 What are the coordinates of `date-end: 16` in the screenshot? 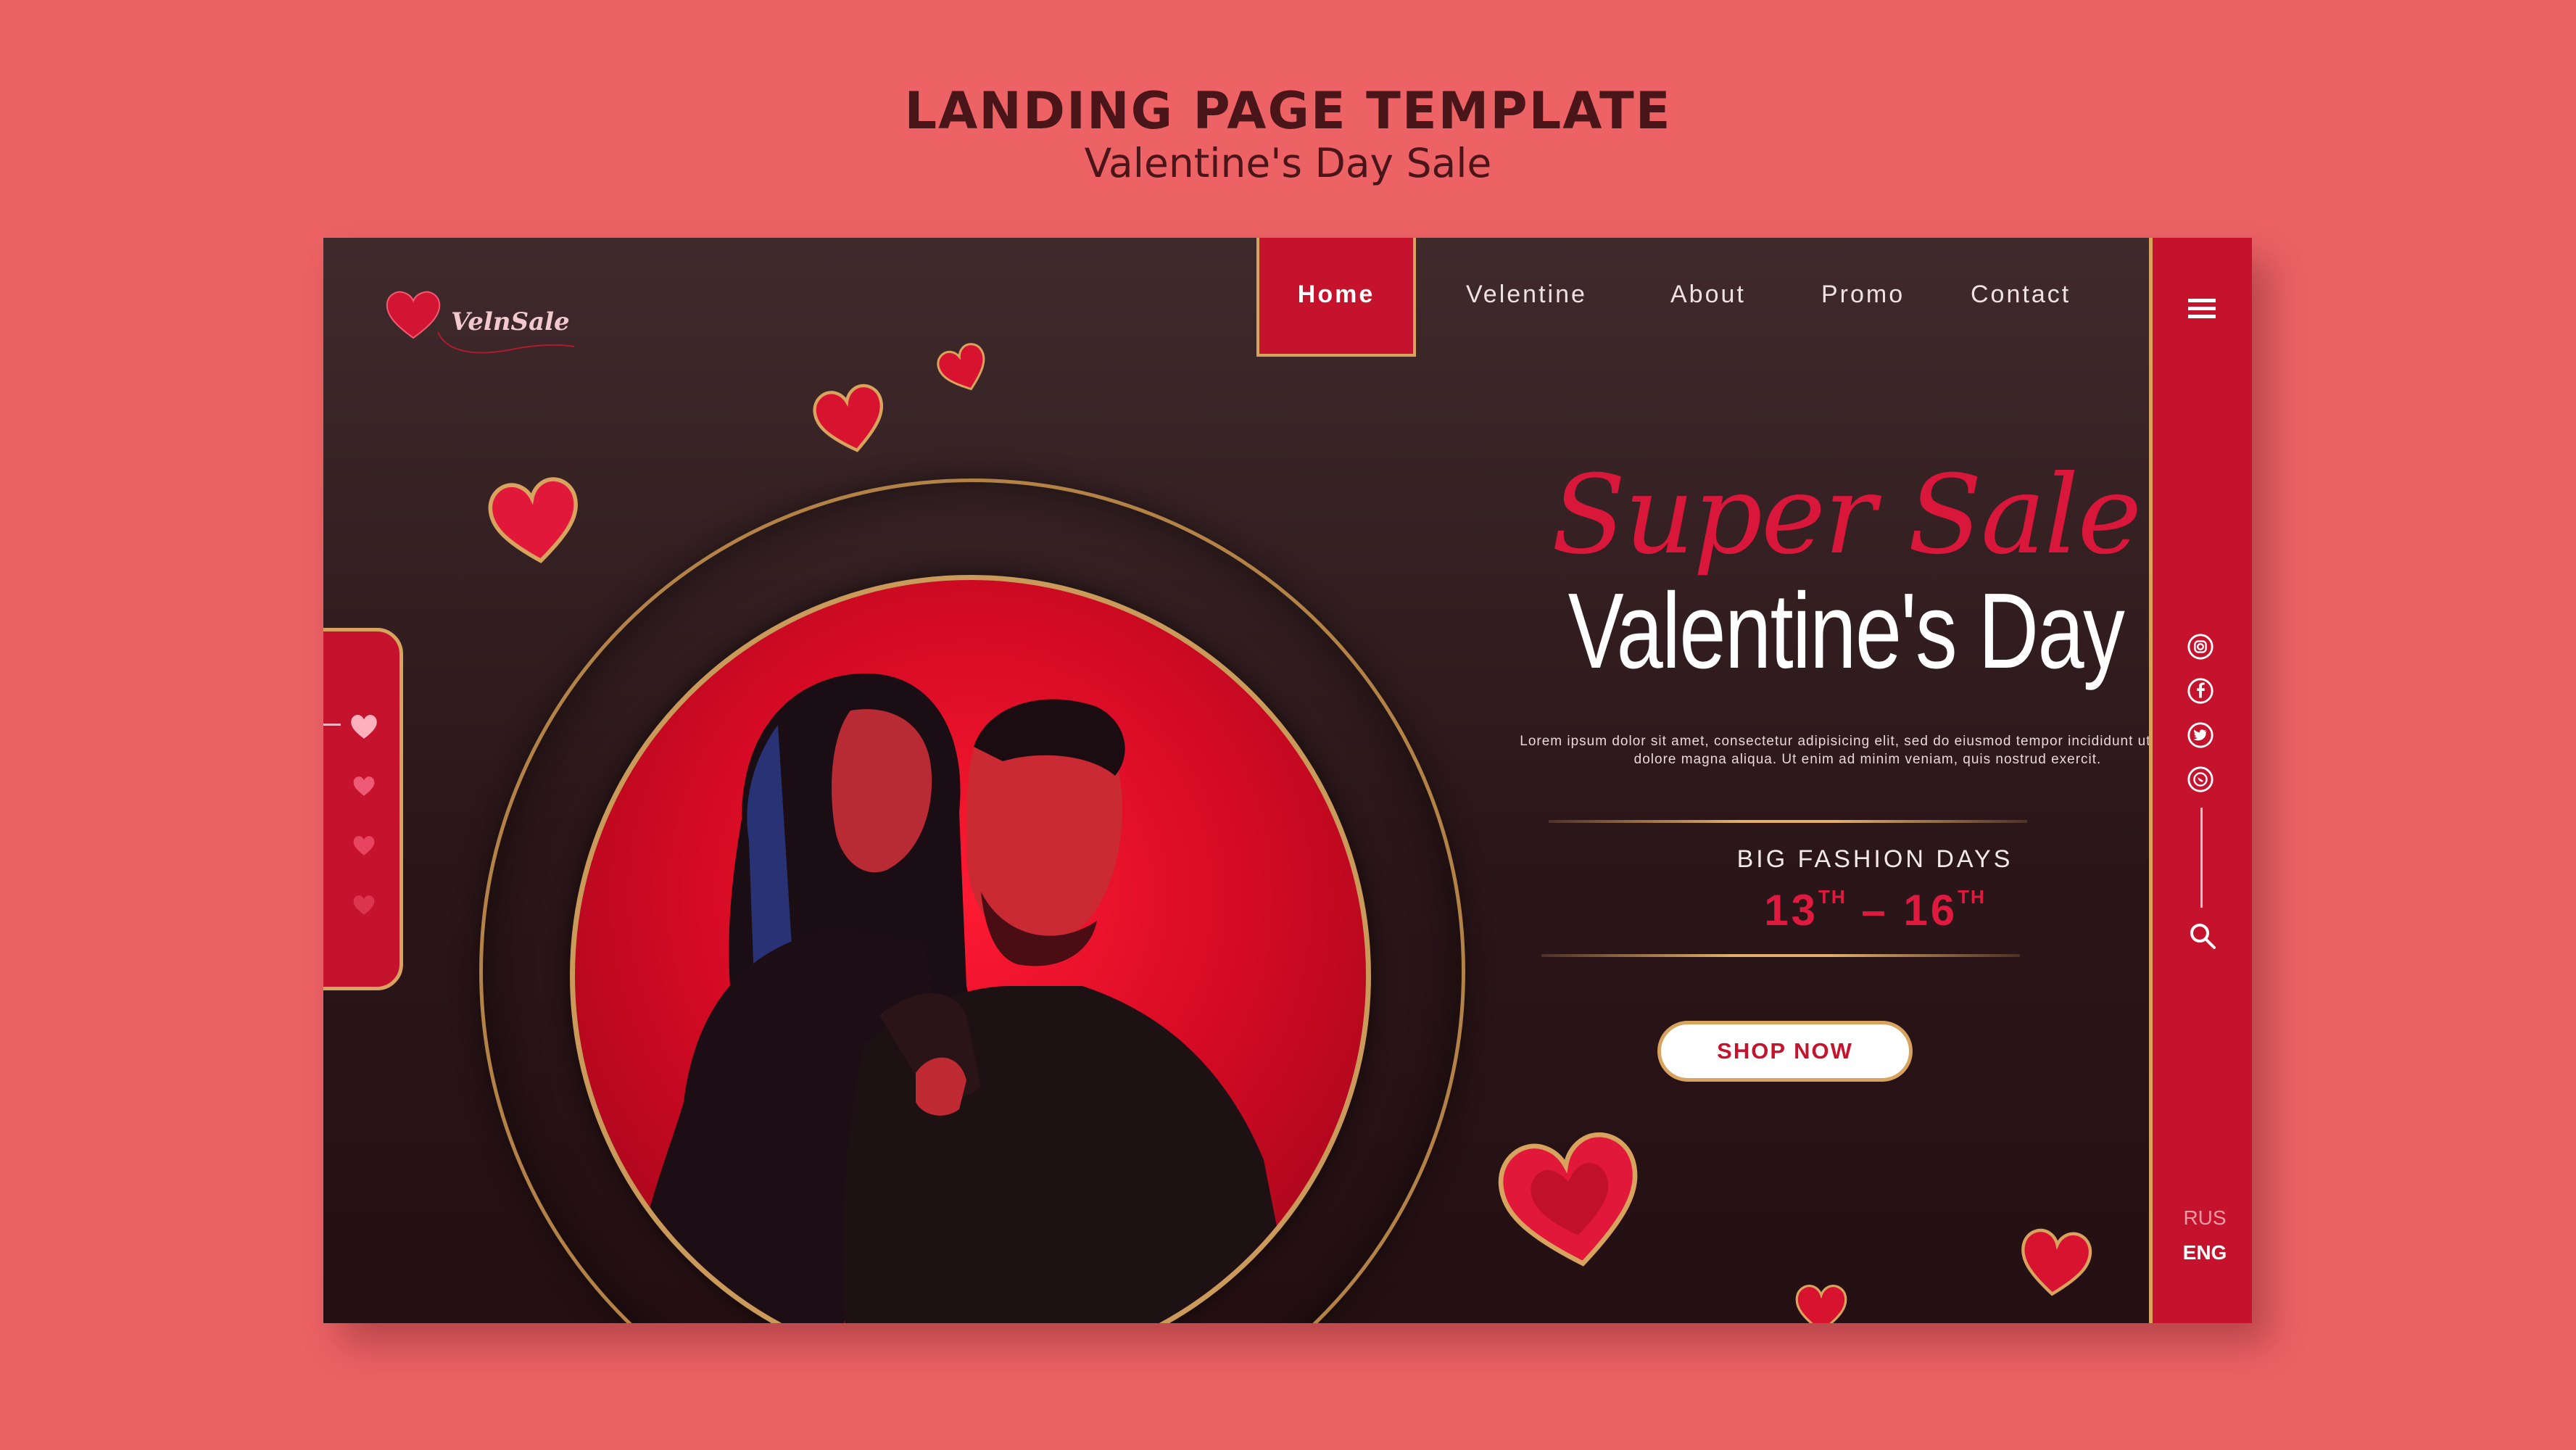 It's located at (1931, 911).